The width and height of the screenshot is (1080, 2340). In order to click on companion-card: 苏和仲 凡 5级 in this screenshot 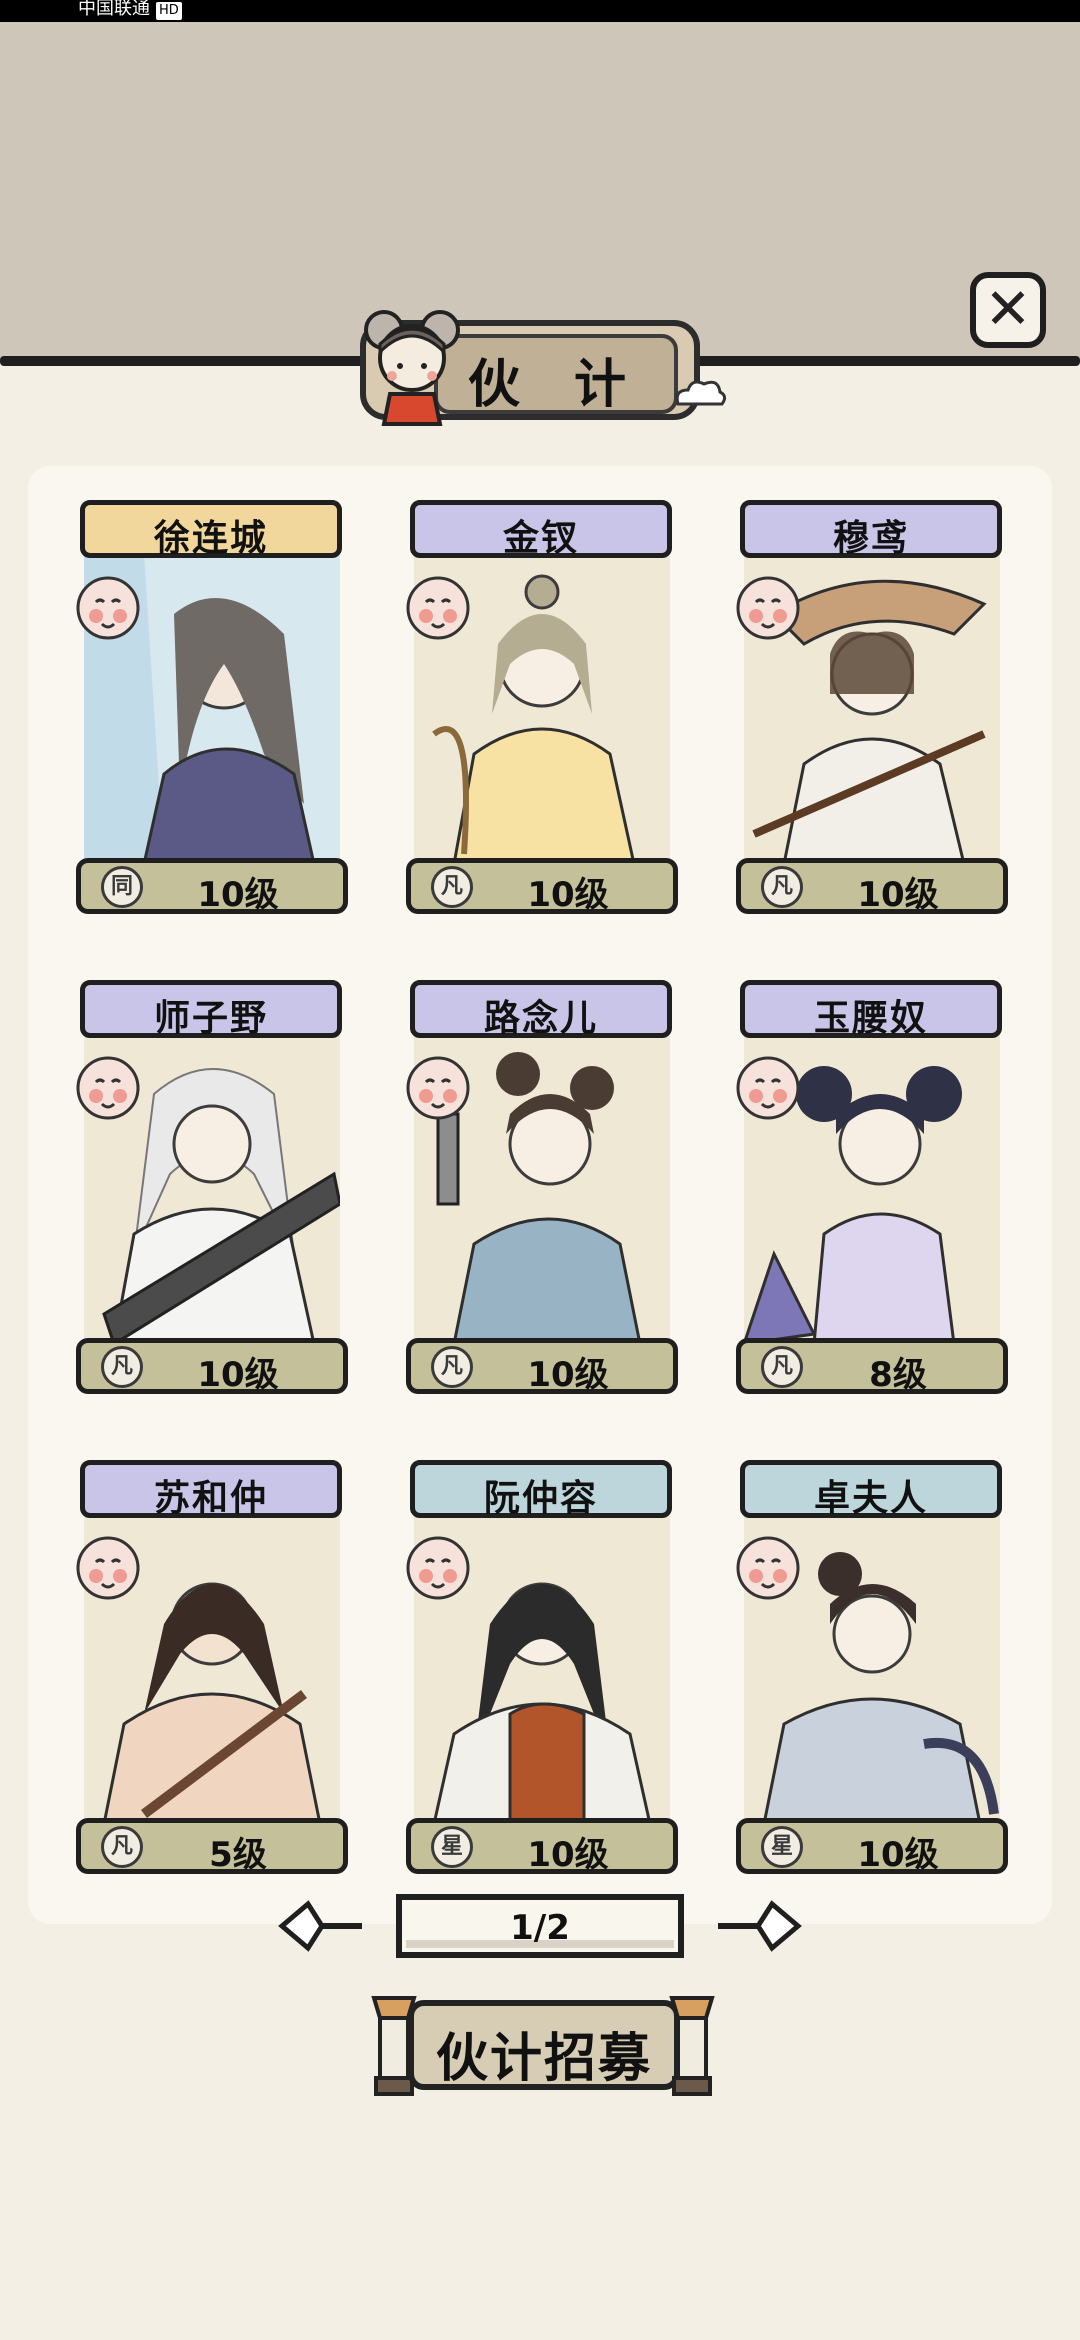, I will do `click(212, 1664)`.